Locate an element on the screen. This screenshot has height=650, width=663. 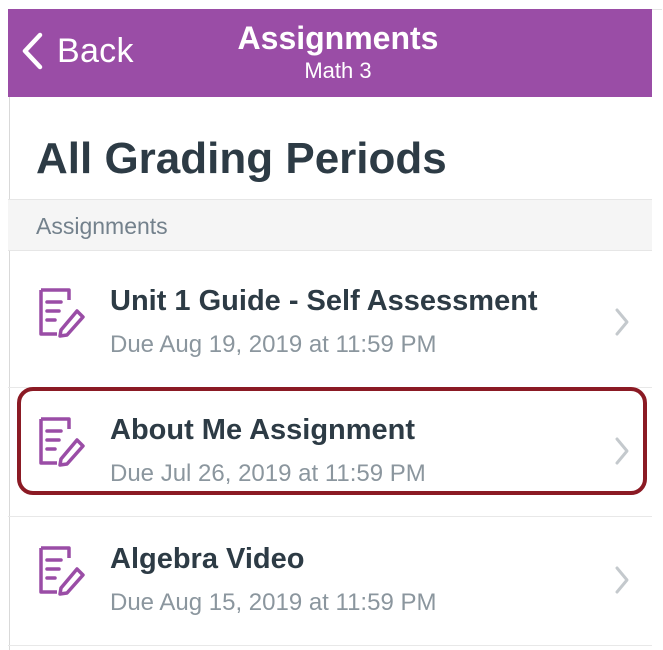
back-button: Back is located at coordinates (77, 51).